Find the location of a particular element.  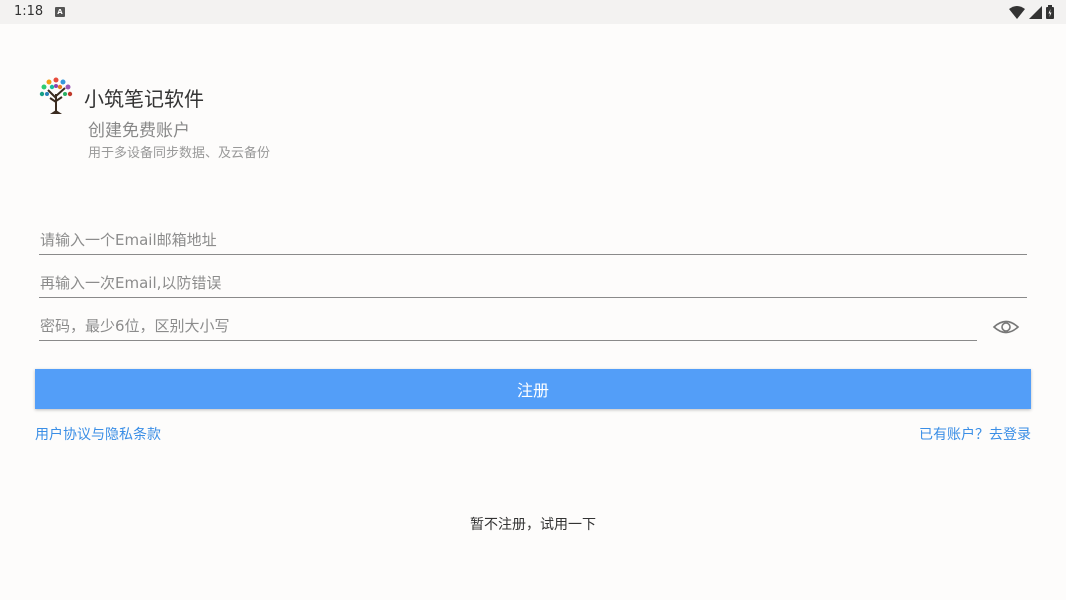

signal-icon is located at coordinates (1035, 12).